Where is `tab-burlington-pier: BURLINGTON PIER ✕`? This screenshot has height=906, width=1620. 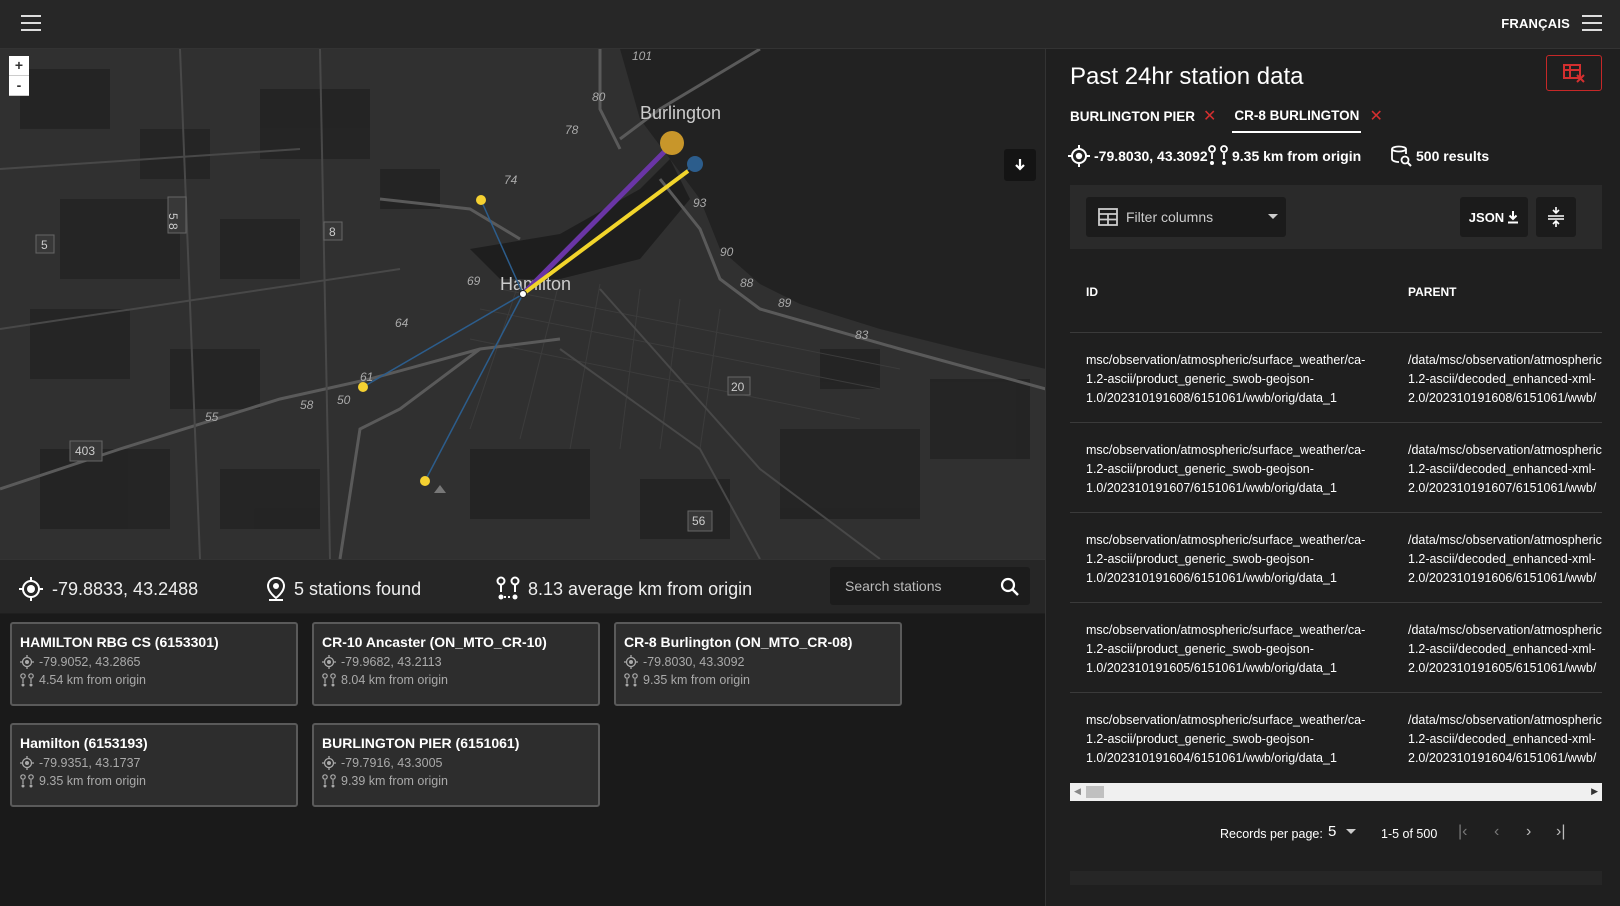 tab-burlington-pier: BURLINGTON PIER ✕ is located at coordinates (1143, 117).